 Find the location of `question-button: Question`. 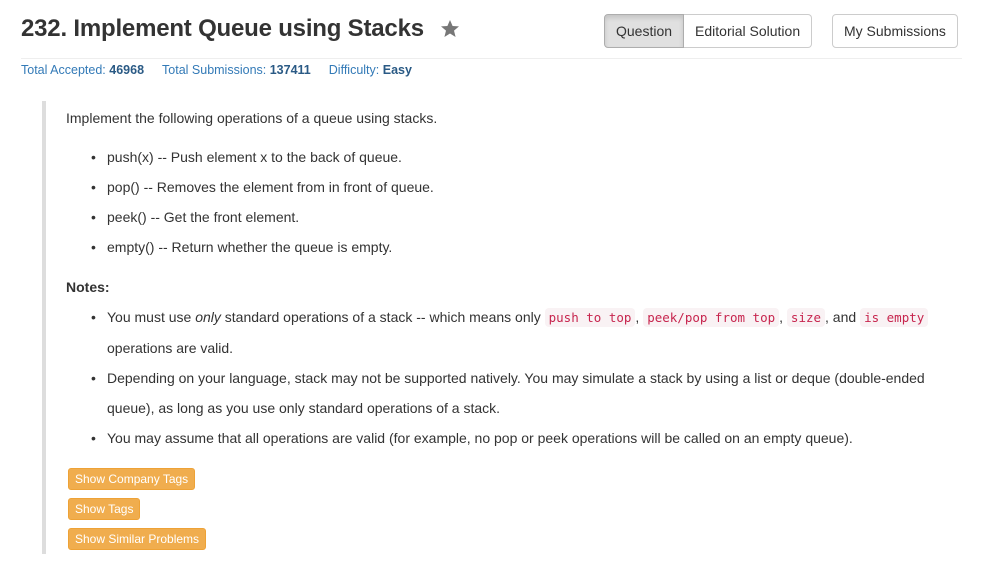

question-button: Question is located at coordinates (644, 31).